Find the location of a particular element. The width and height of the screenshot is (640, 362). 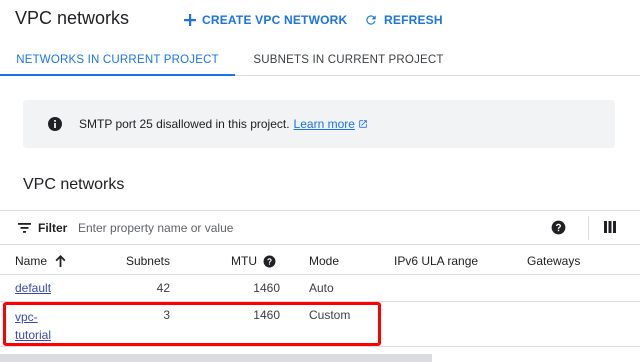

mtu-cell: 1460 is located at coordinates (266, 288).